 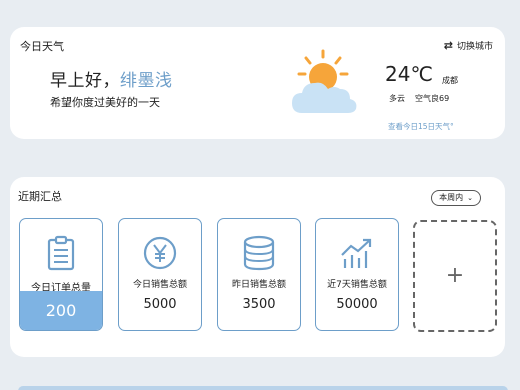 I want to click on switch-city-button: ⇄ 切换城市, so click(x=468, y=45).